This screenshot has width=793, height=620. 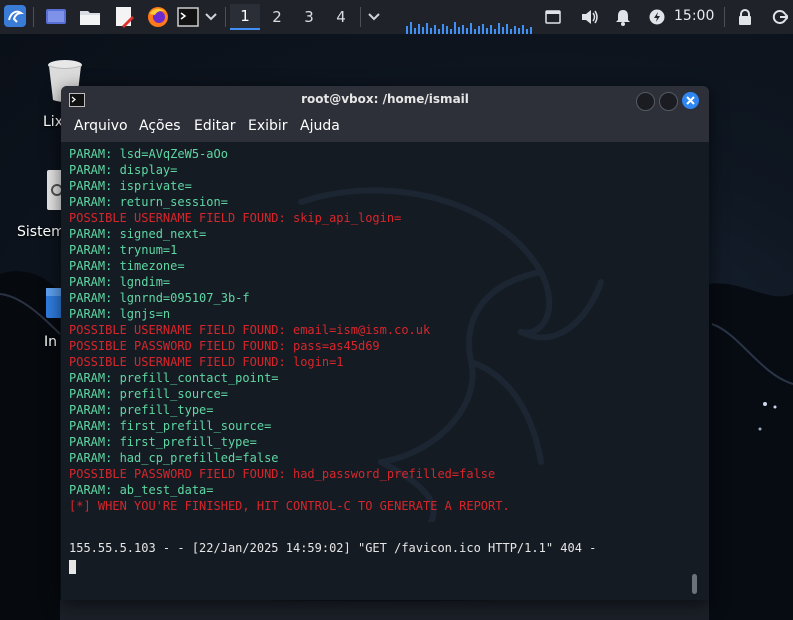 What do you see at coordinates (138, 234) in the screenshot?
I see `terminal-line-param: PARAM: signed_next=` at bounding box center [138, 234].